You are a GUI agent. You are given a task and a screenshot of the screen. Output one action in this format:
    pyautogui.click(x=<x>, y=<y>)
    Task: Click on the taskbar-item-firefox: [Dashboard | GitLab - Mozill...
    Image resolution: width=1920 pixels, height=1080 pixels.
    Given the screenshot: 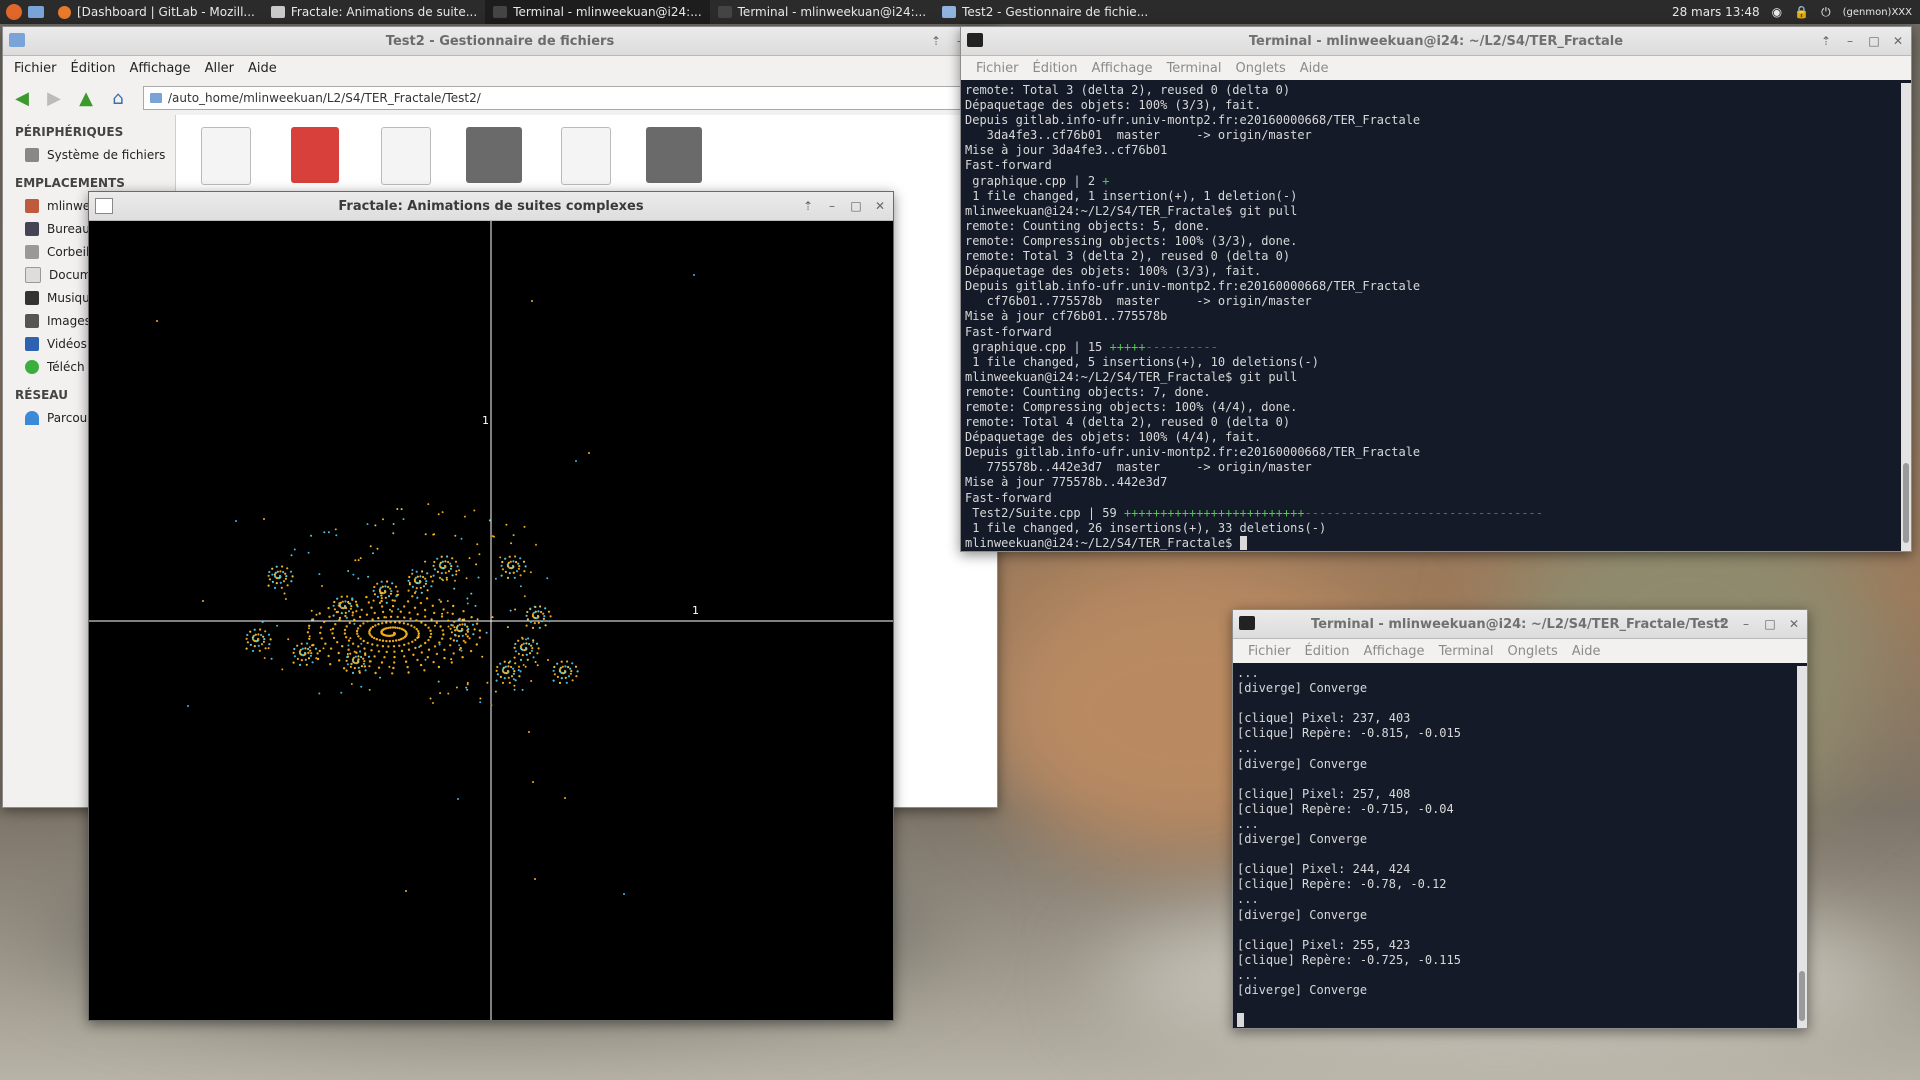 What is the action you would take?
    pyautogui.click(x=156, y=12)
    